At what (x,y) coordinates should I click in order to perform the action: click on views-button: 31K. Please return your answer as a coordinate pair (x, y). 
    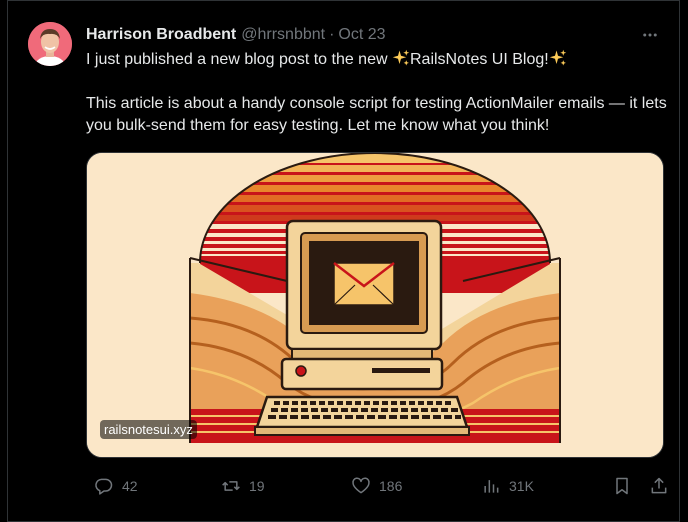
    Looking at the image, I should click on (507, 486).